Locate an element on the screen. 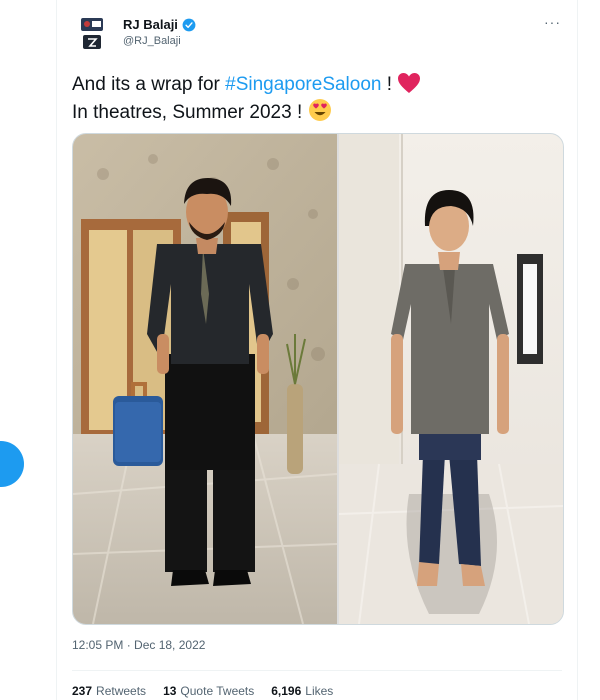  likes-stat: 6,196 Likes is located at coordinates (302, 691).